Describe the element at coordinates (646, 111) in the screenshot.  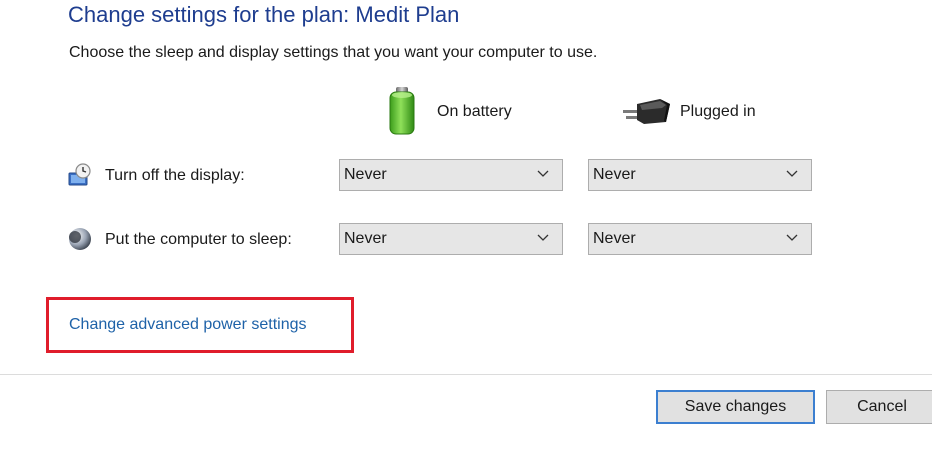
I see `plug-icon` at that location.